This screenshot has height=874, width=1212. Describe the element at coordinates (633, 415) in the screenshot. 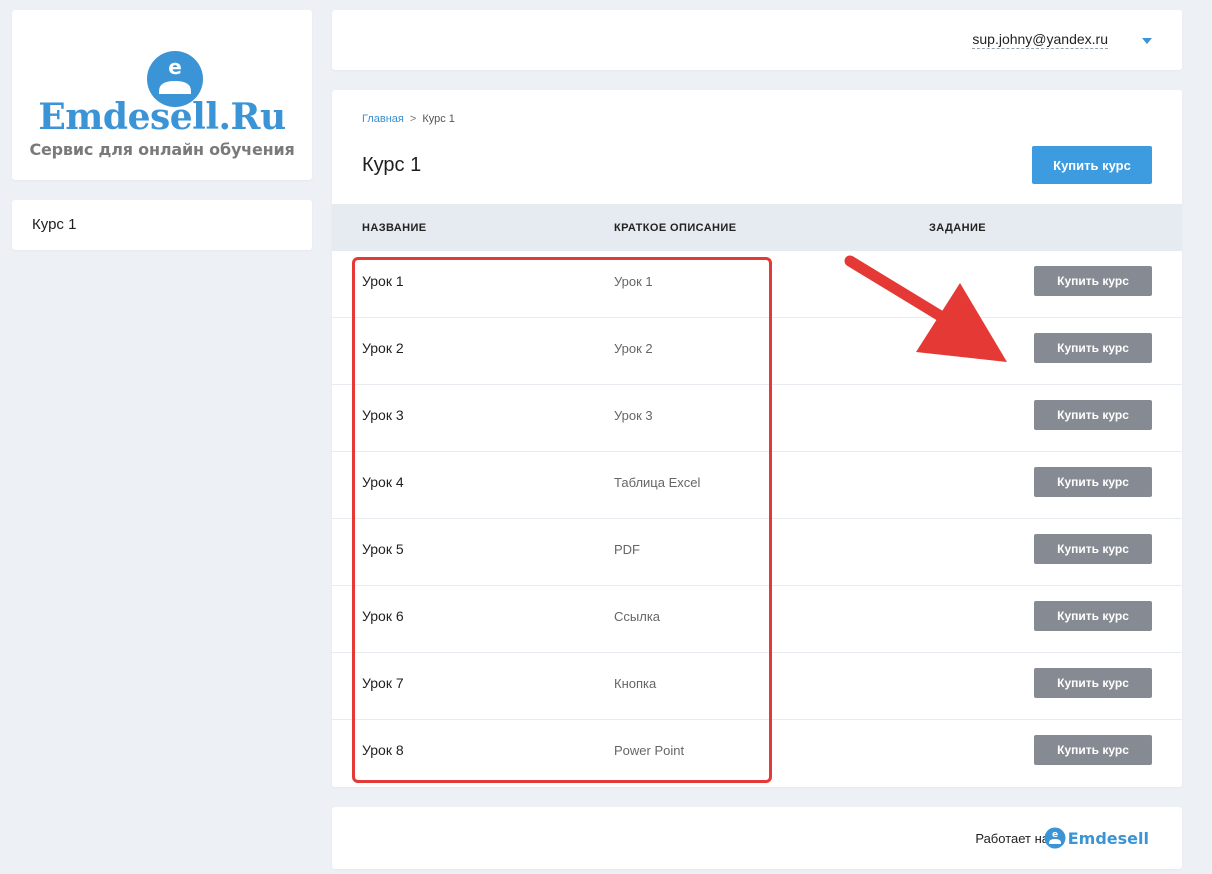

I see `lesson-description: Урок 3` at that location.